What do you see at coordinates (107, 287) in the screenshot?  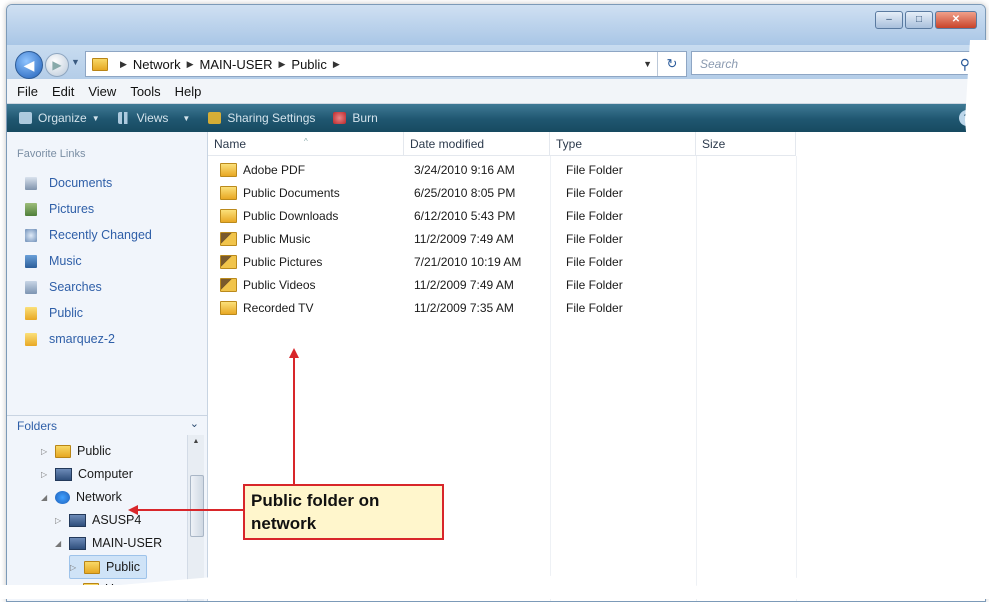 I see `favorite-item-searches: Searches` at bounding box center [107, 287].